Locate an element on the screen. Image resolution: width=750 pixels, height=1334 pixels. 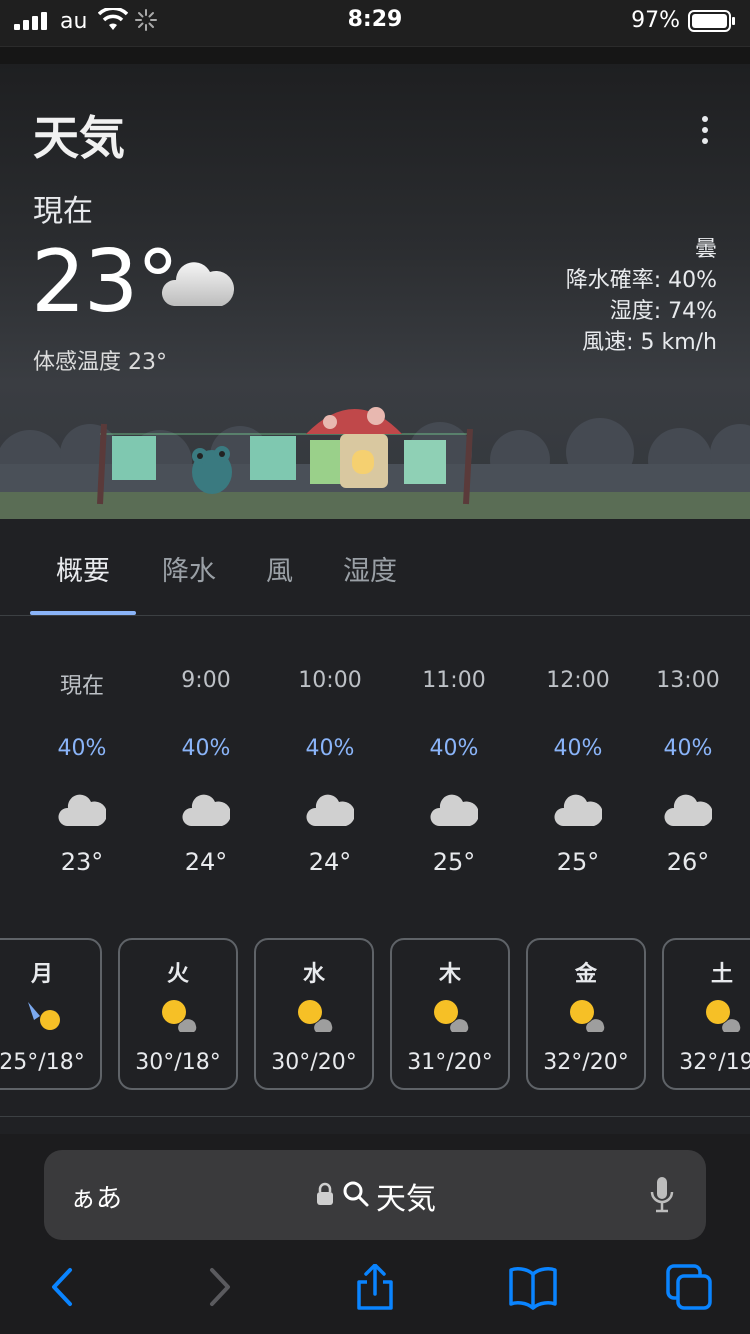
share-button is located at coordinates (375, 1287).